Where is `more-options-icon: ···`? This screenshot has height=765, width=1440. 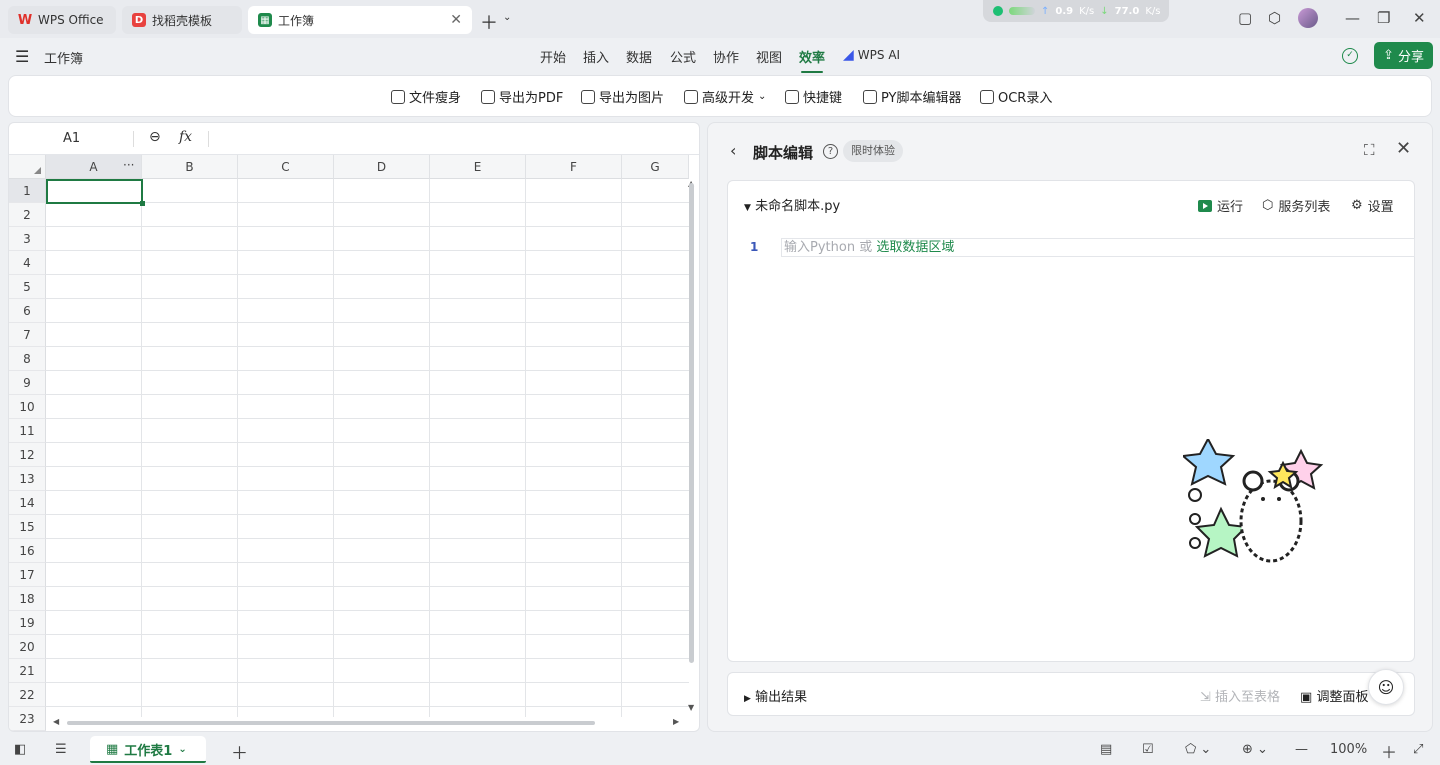 more-options-icon: ··· is located at coordinates (128, 165).